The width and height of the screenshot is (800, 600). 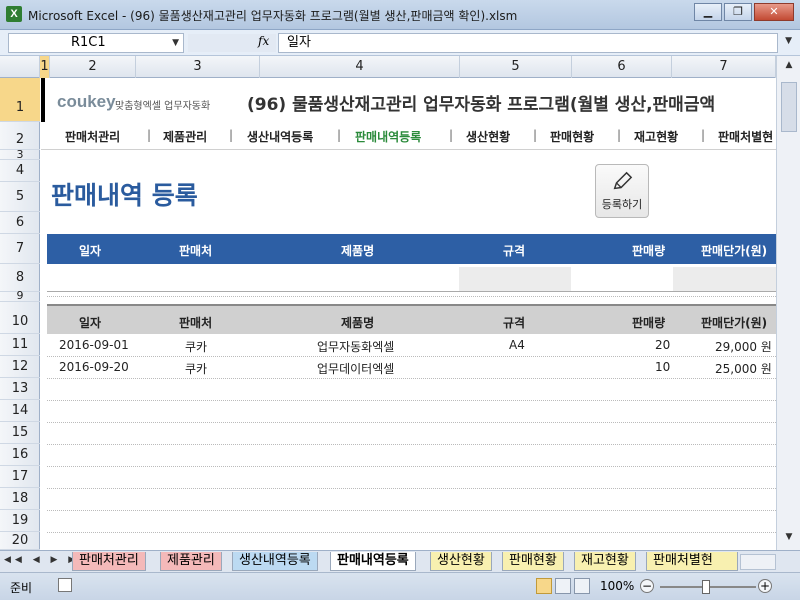 I want to click on status-bar: 준비 100% − +, so click(x=400, y=586).